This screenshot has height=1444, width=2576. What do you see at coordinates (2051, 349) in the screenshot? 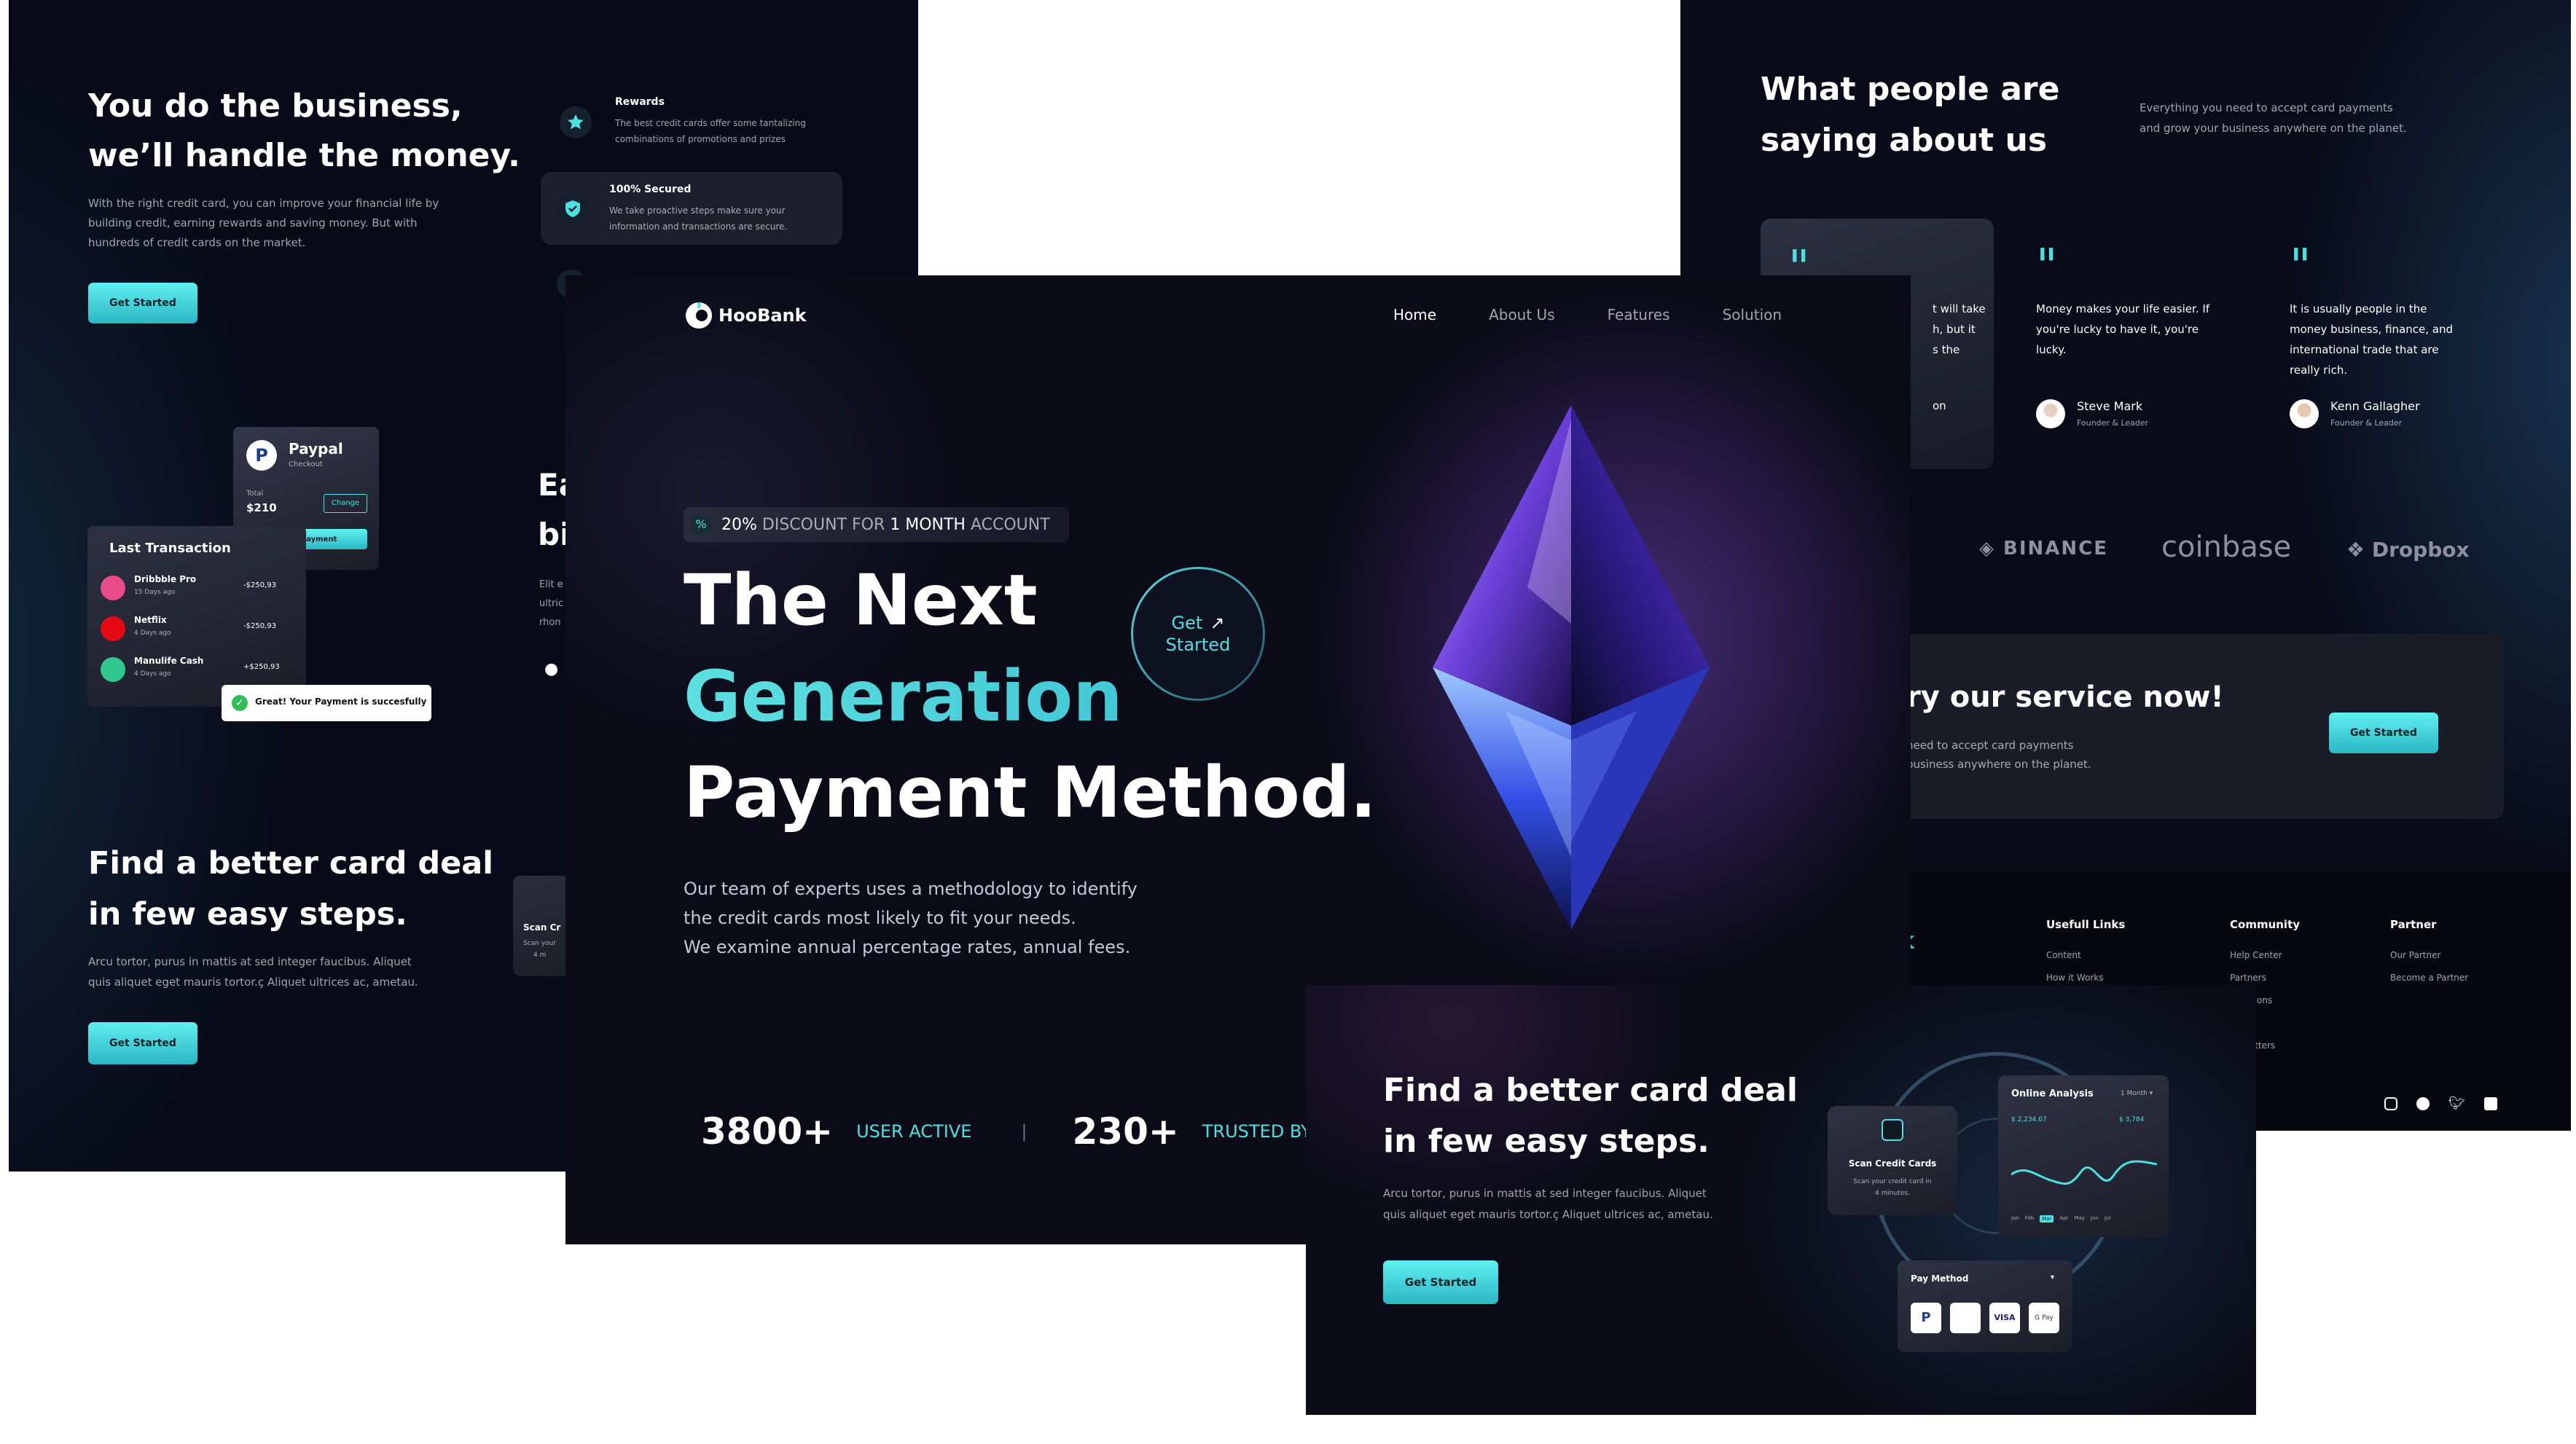
I see `testimonial-text-line: lucky.` at bounding box center [2051, 349].